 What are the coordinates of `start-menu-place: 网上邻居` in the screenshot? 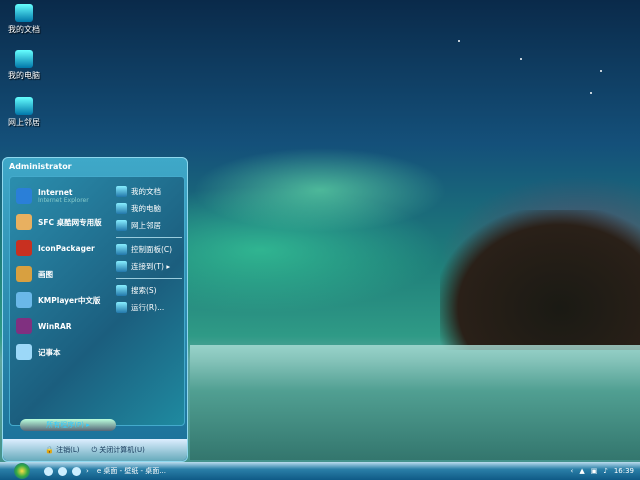 It's located at (149, 225).